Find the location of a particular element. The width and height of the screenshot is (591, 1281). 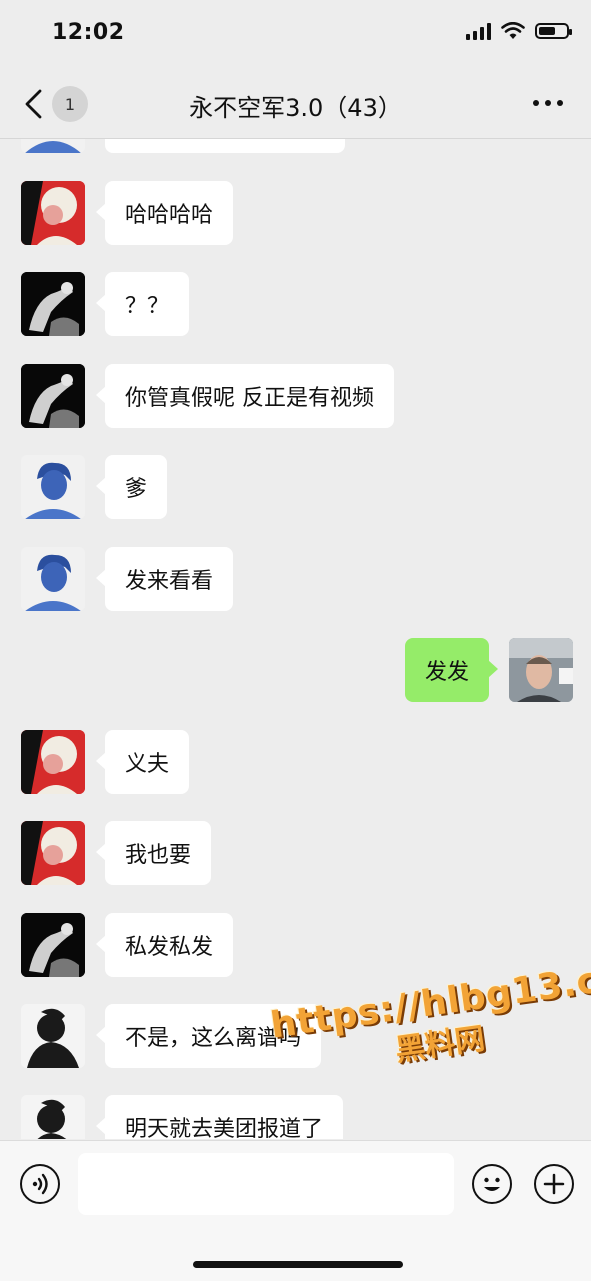

chat-title: 永不空军3.0（43） is located at coordinates (295, 108).